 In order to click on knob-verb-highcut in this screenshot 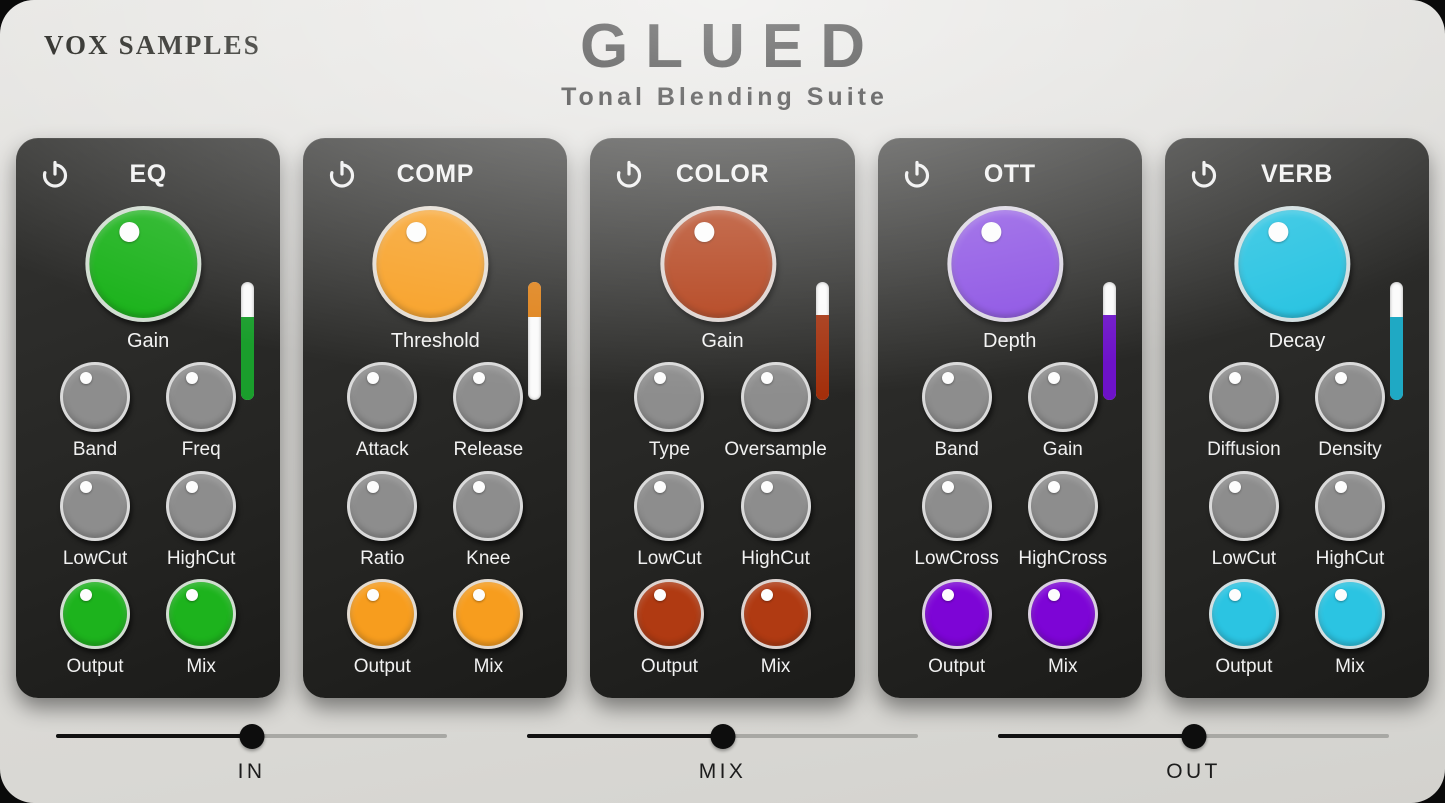, I will do `click(1349, 505)`.